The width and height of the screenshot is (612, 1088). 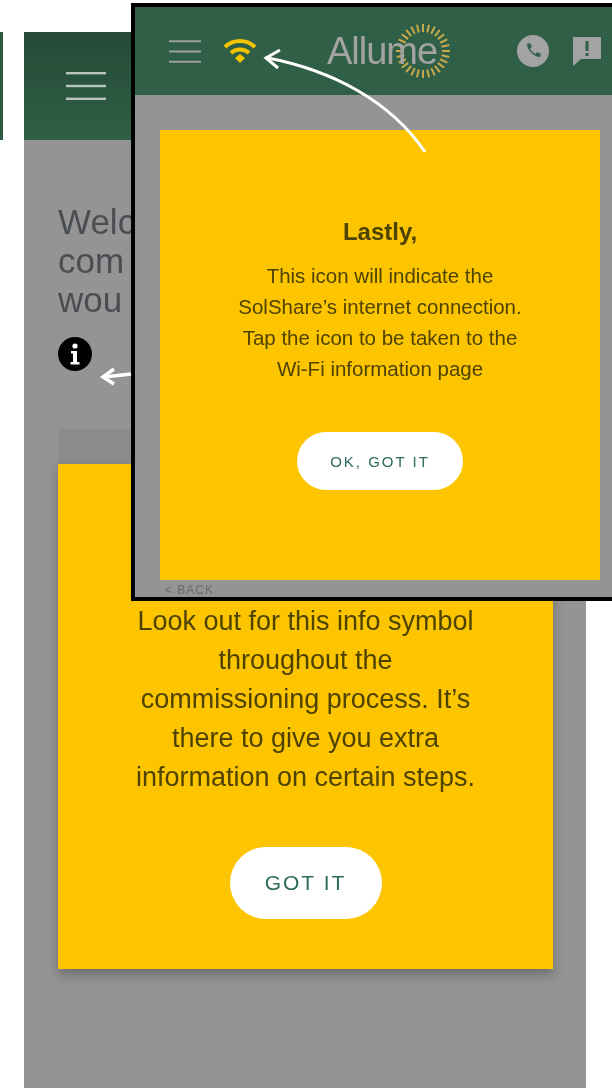 I want to click on phone-icon, so click(x=533, y=51).